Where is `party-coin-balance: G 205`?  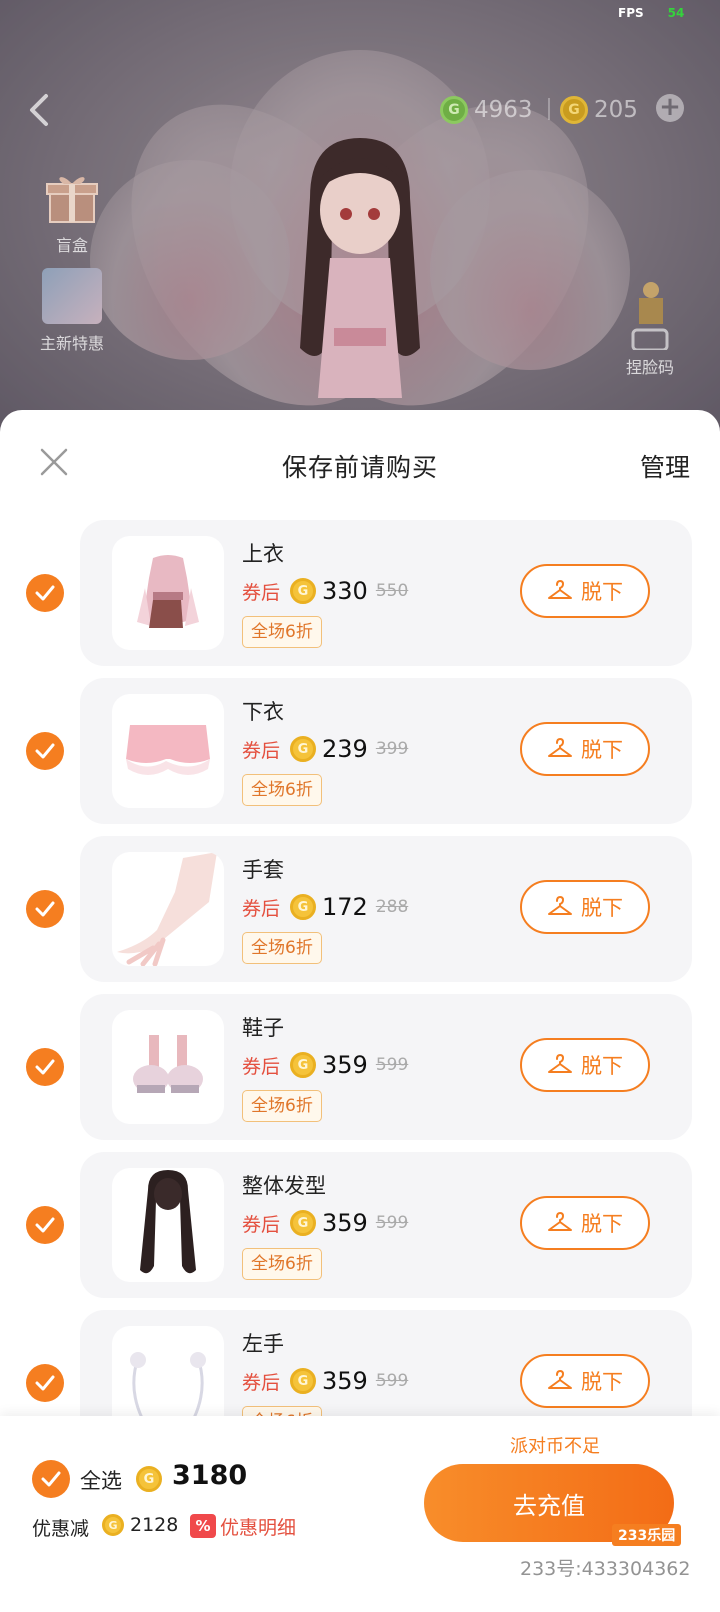 party-coin-balance: G 205 is located at coordinates (599, 110).